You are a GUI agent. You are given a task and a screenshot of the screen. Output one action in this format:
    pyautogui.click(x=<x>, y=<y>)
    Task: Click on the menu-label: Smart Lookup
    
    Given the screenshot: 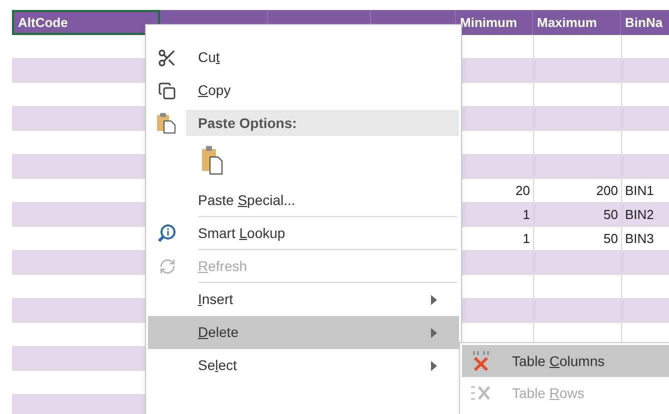 What is the action you would take?
    pyautogui.click(x=242, y=233)
    